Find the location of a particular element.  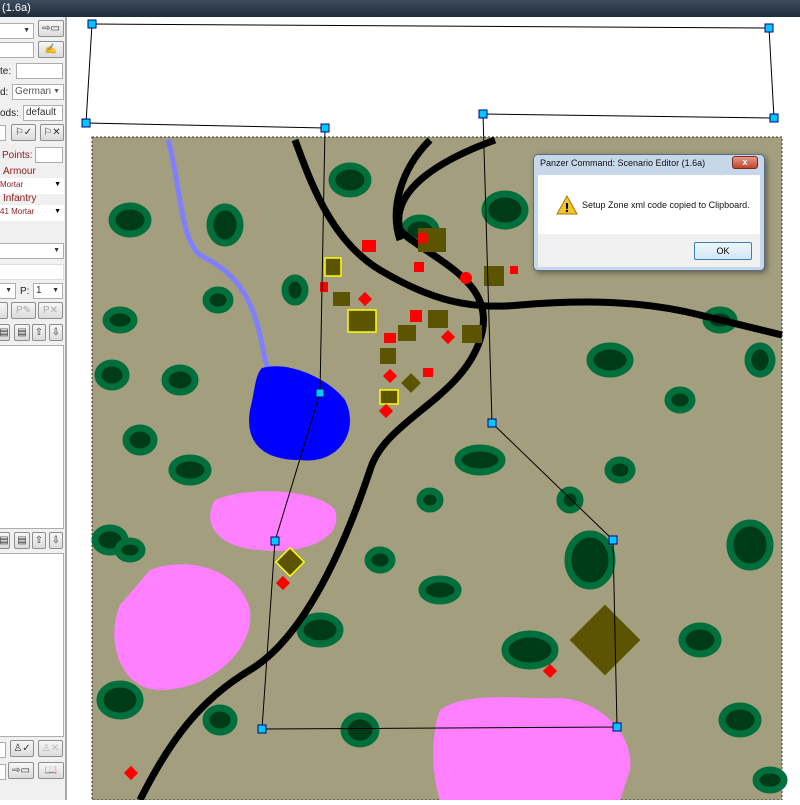

flag-delete-button: ⚐✕ is located at coordinates (52, 132).